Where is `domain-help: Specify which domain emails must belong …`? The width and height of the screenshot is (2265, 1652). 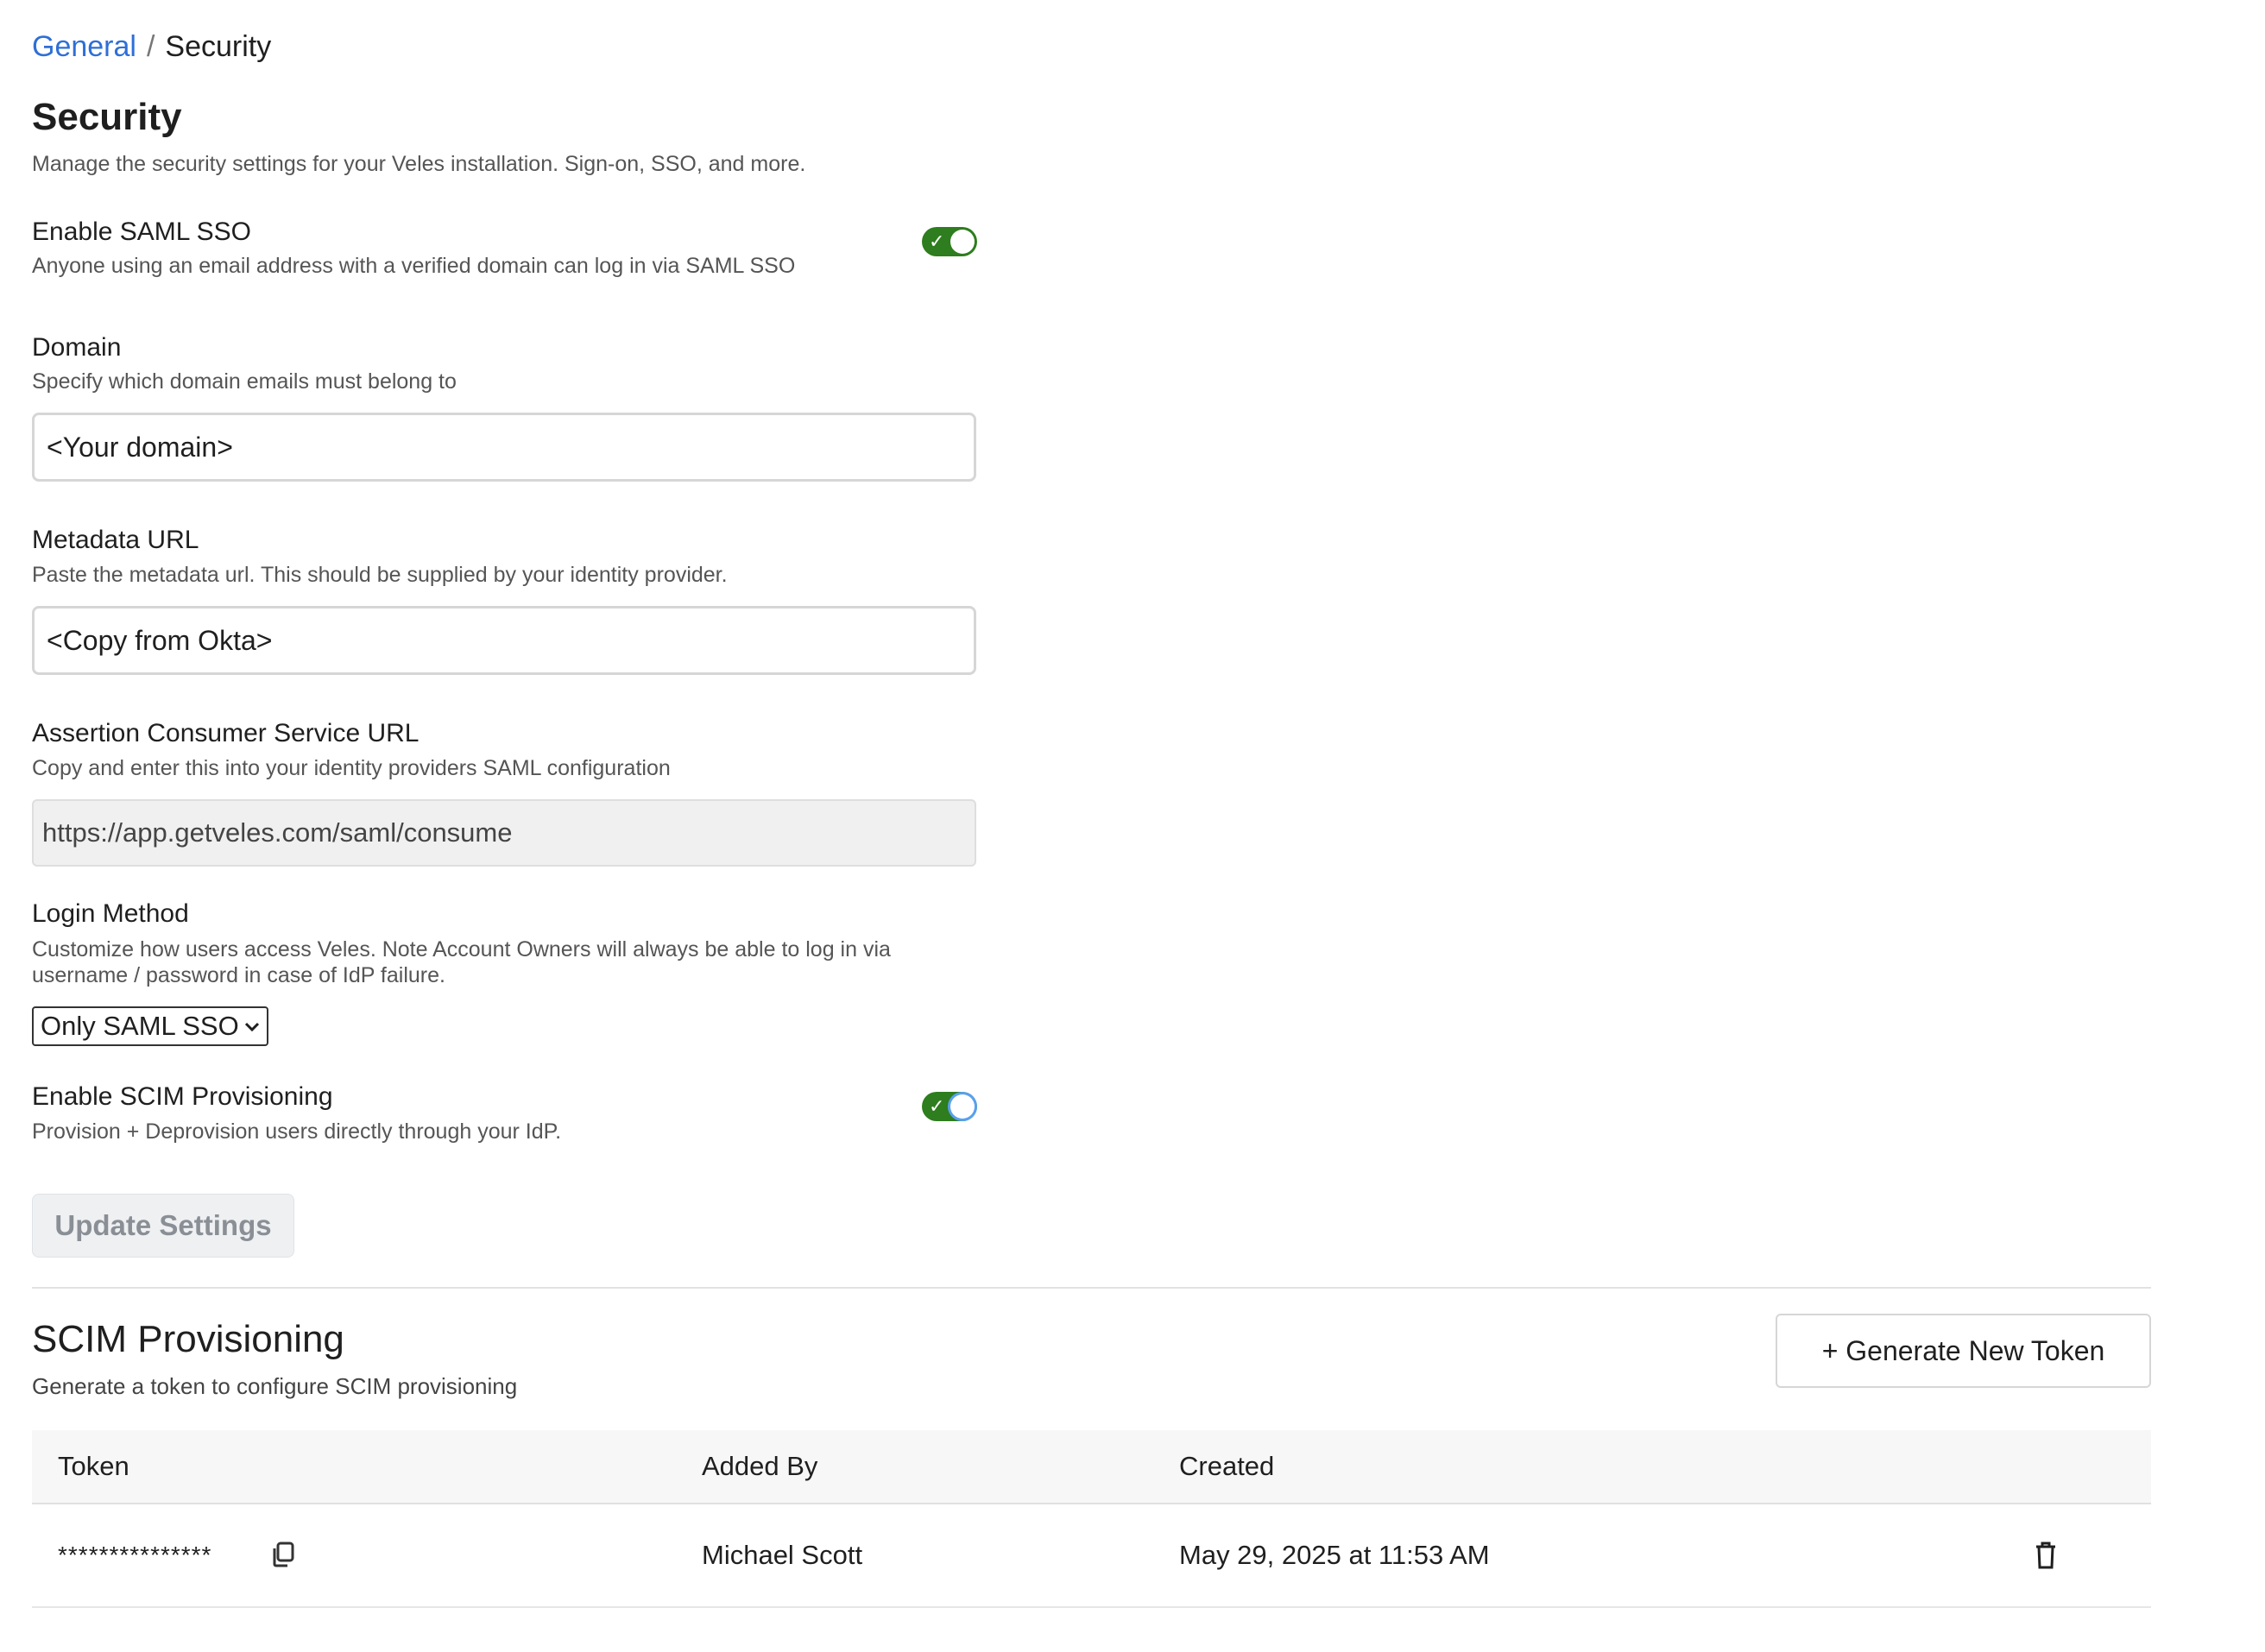 domain-help: Specify which domain emails must belong … is located at coordinates (244, 381).